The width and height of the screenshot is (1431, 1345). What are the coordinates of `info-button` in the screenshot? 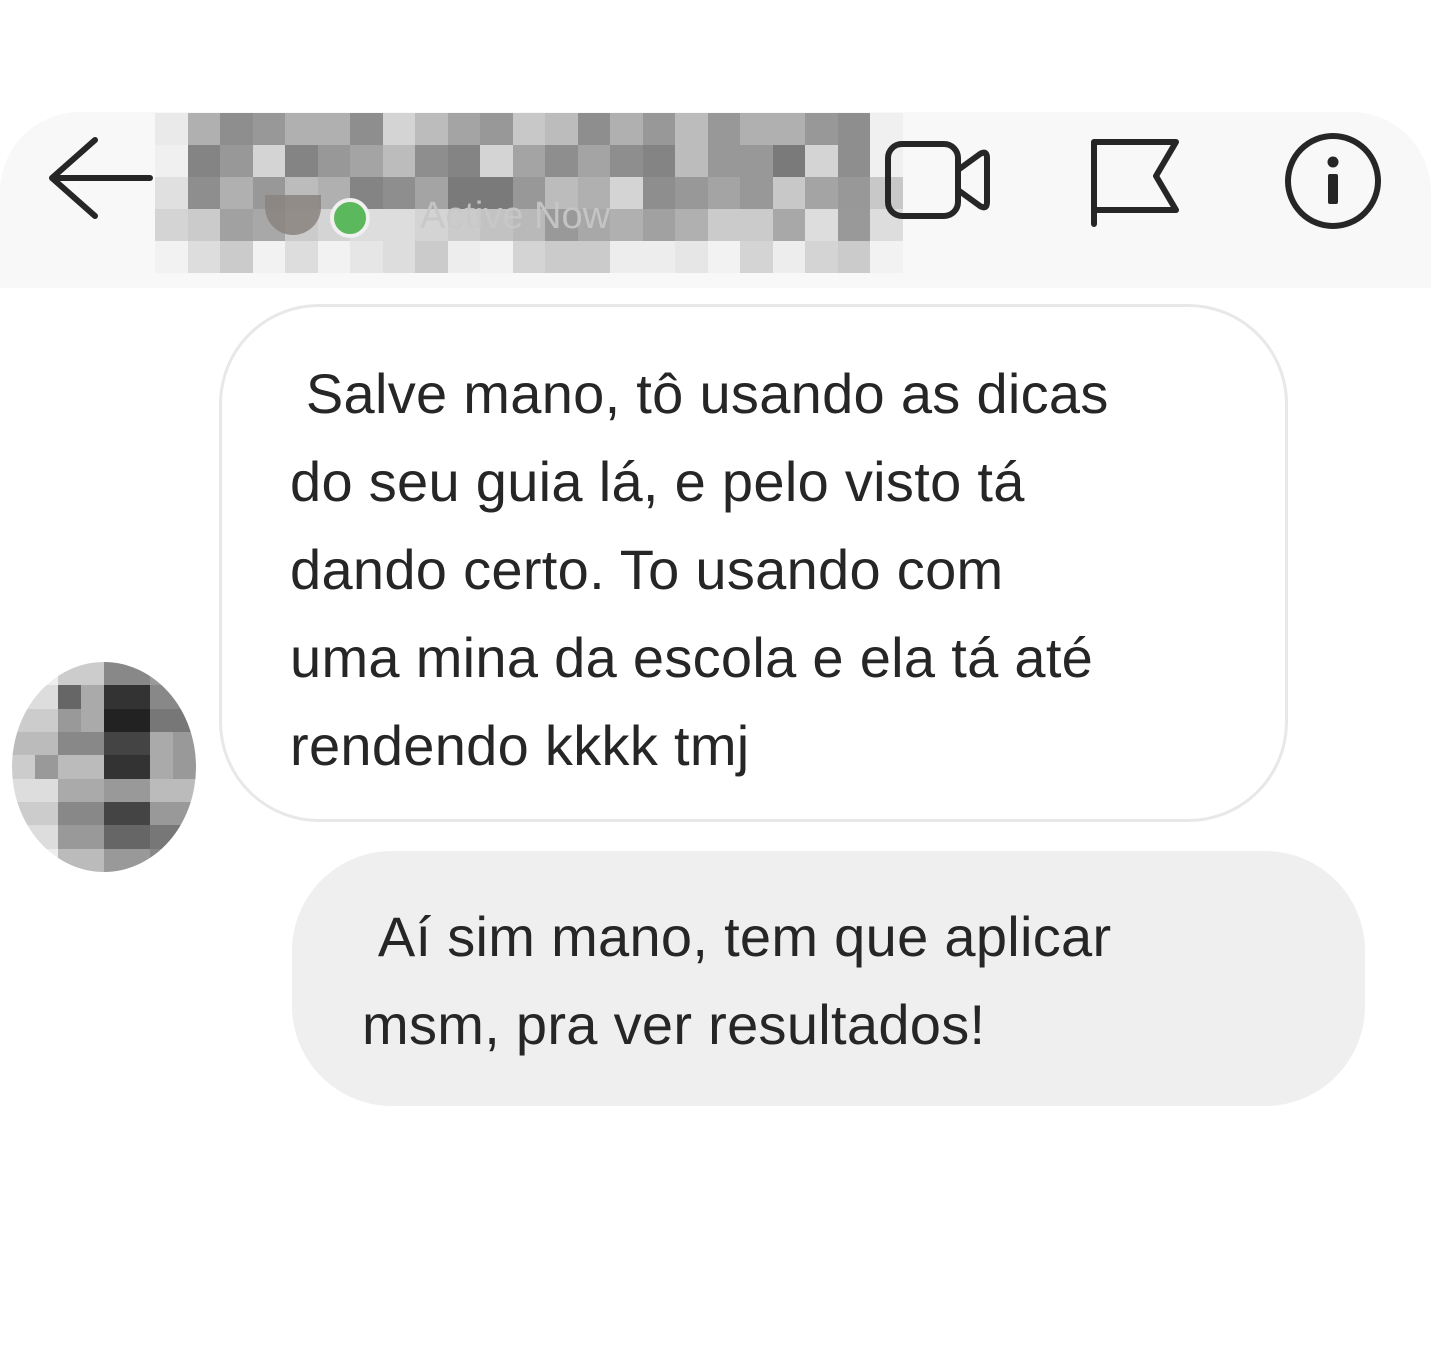 It's located at (1333, 181).